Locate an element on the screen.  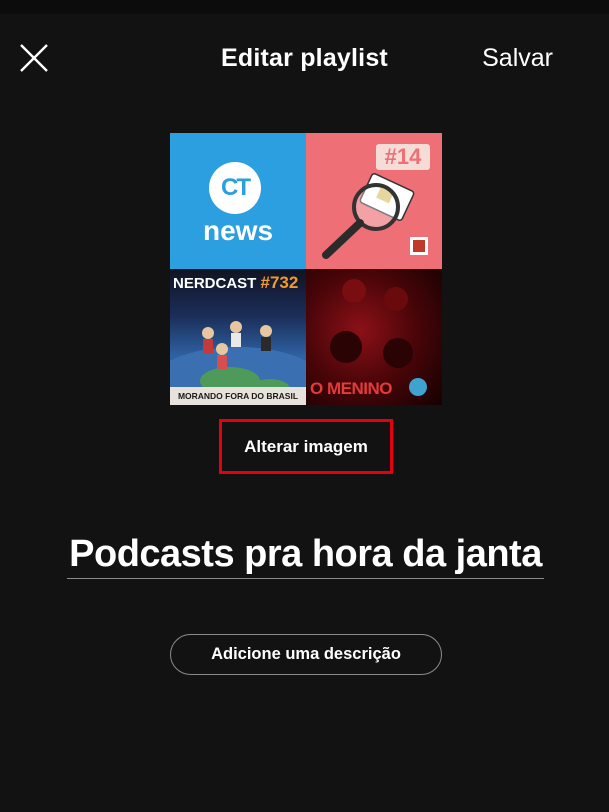
playlist-name-input: Podcasts pra hora da janta is located at coordinates (305, 555).